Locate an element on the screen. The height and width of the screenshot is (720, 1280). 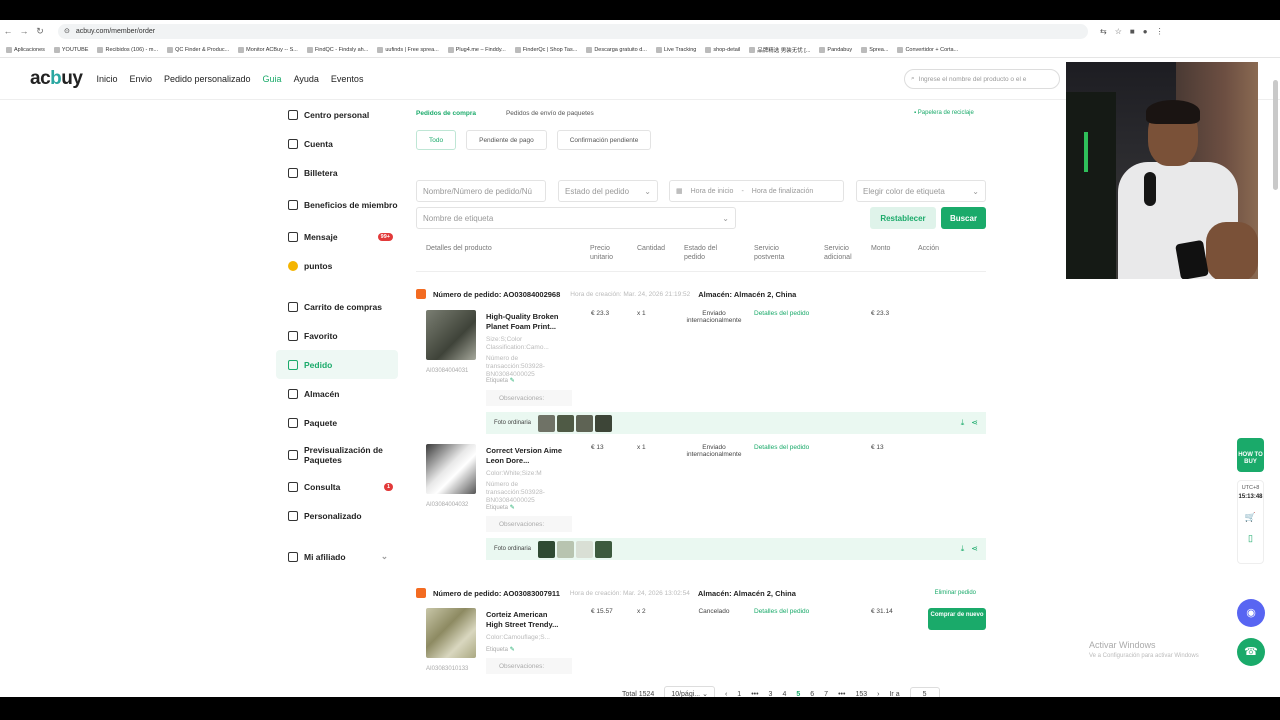
sidebar-item-favorito: Favorito is located at coordinates (337, 335).